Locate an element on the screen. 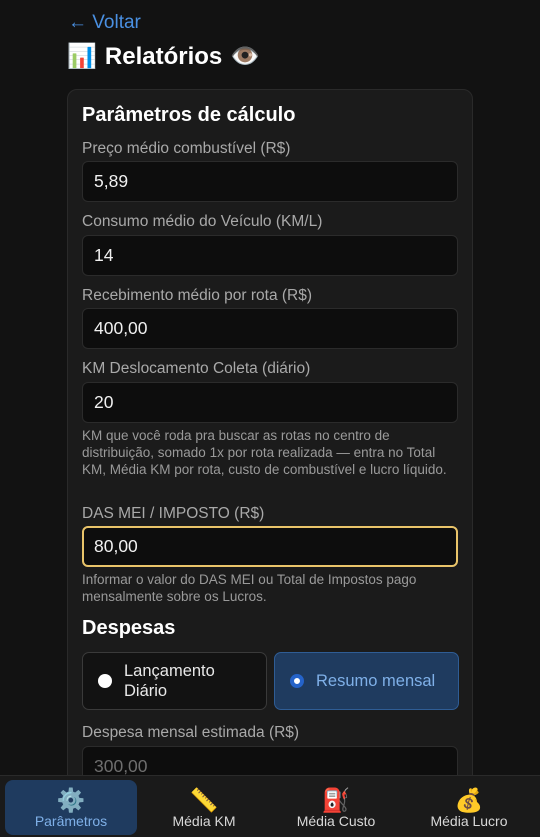 Image resolution: width=540 pixels, height=837 pixels. income-label: Recebimento médio por rota (R$) is located at coordinates (197, 295).